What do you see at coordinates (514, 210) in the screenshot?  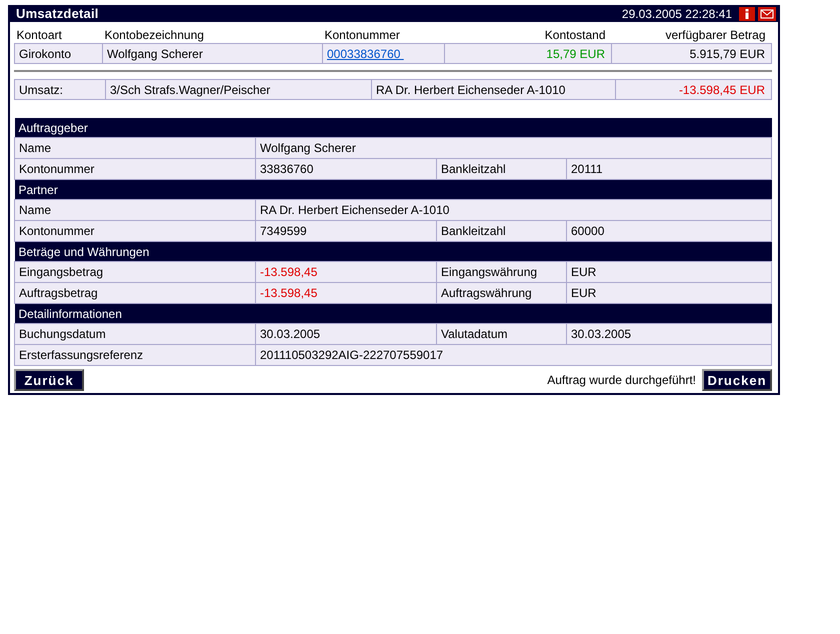 I see `field-value: RA Dr. Herbert Eichenseder A-1010` at bounding box center [514, 210].